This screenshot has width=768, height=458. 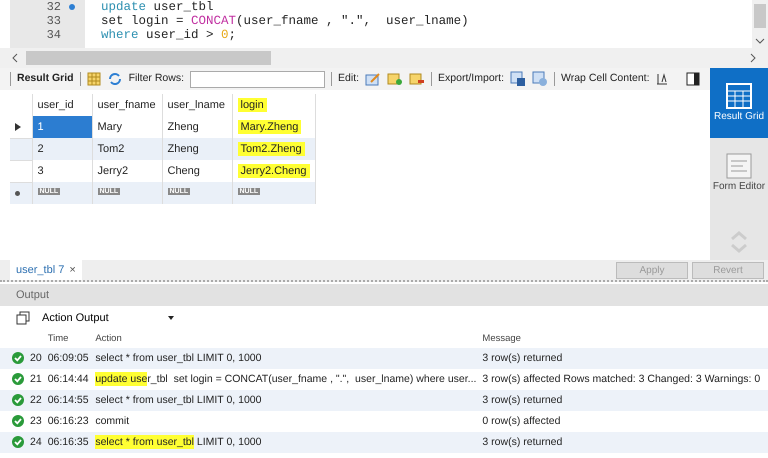 I want to click on table-cell: Mary, so click(x=110, y=126).